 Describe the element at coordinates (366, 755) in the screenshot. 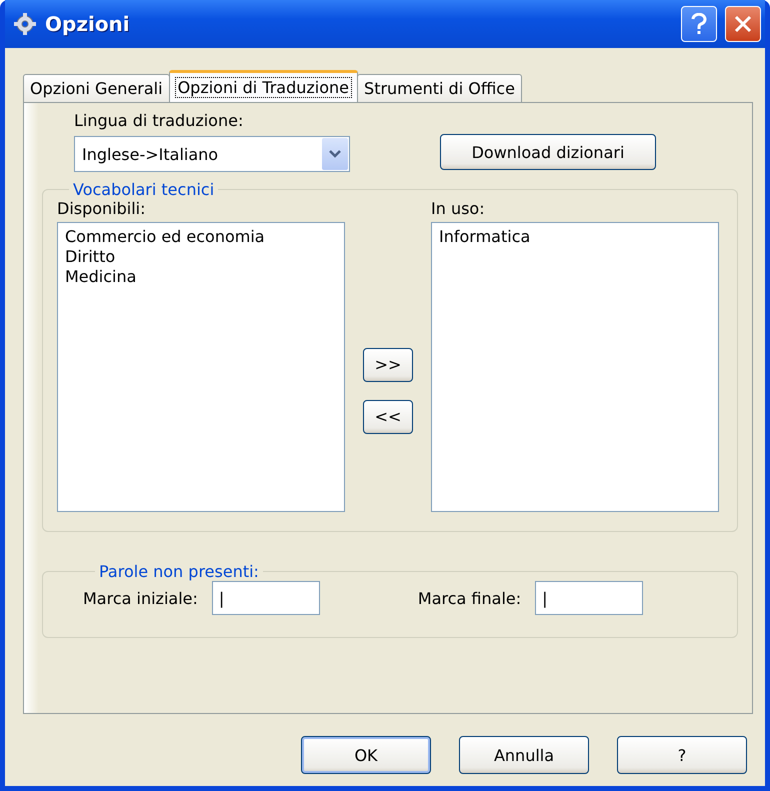

I see `dialog-button: OK` at that location.